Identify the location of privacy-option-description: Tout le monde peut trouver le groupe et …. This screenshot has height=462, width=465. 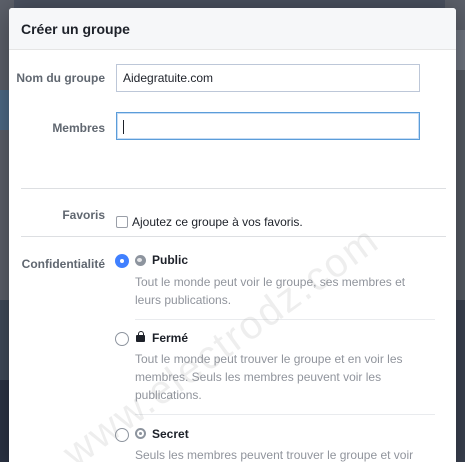
(269, 377).